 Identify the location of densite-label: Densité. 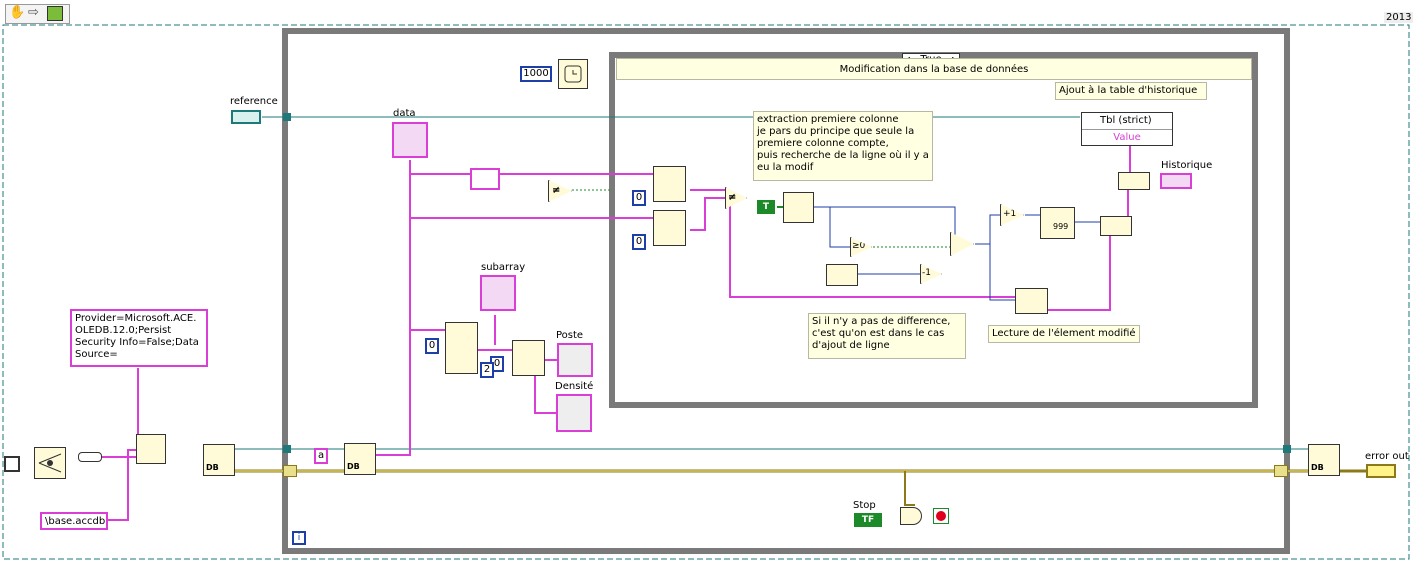
(574, 386).